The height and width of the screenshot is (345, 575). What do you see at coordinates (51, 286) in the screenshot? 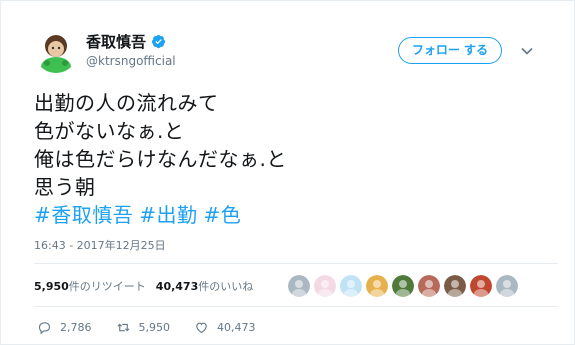
I see `retweet-stat-count: 5,950` at bounding box center [51, 286].